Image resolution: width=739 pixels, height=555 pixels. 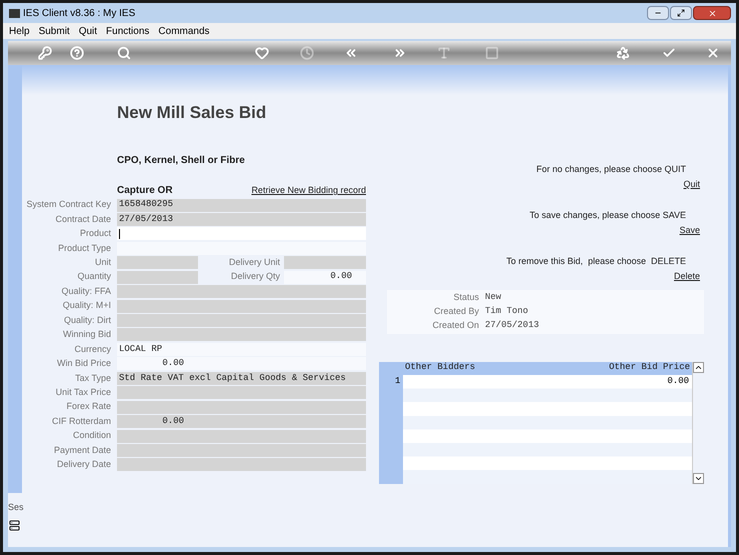 I want to click on form-title: New Mill Sales Bid, so click(x=192, y=113).